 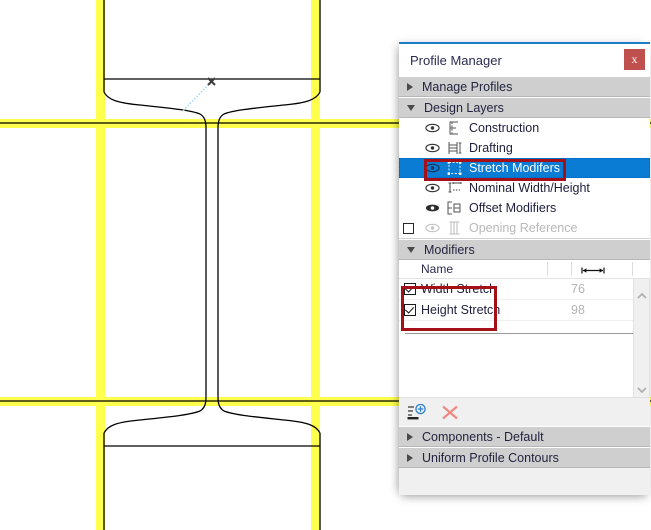 I want to click on section-modifiers-label: Modifiers, so click(x=449, y=249).